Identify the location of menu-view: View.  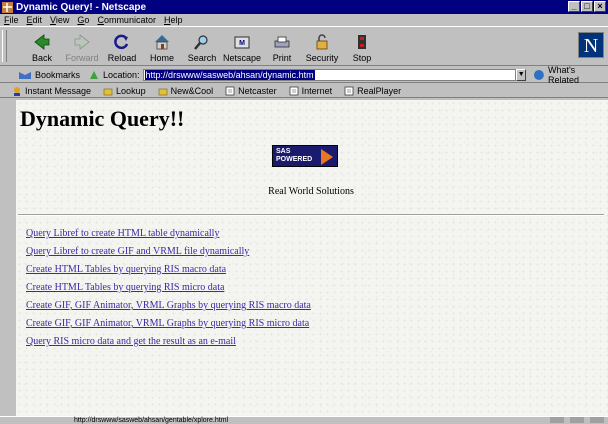
(59, 20).